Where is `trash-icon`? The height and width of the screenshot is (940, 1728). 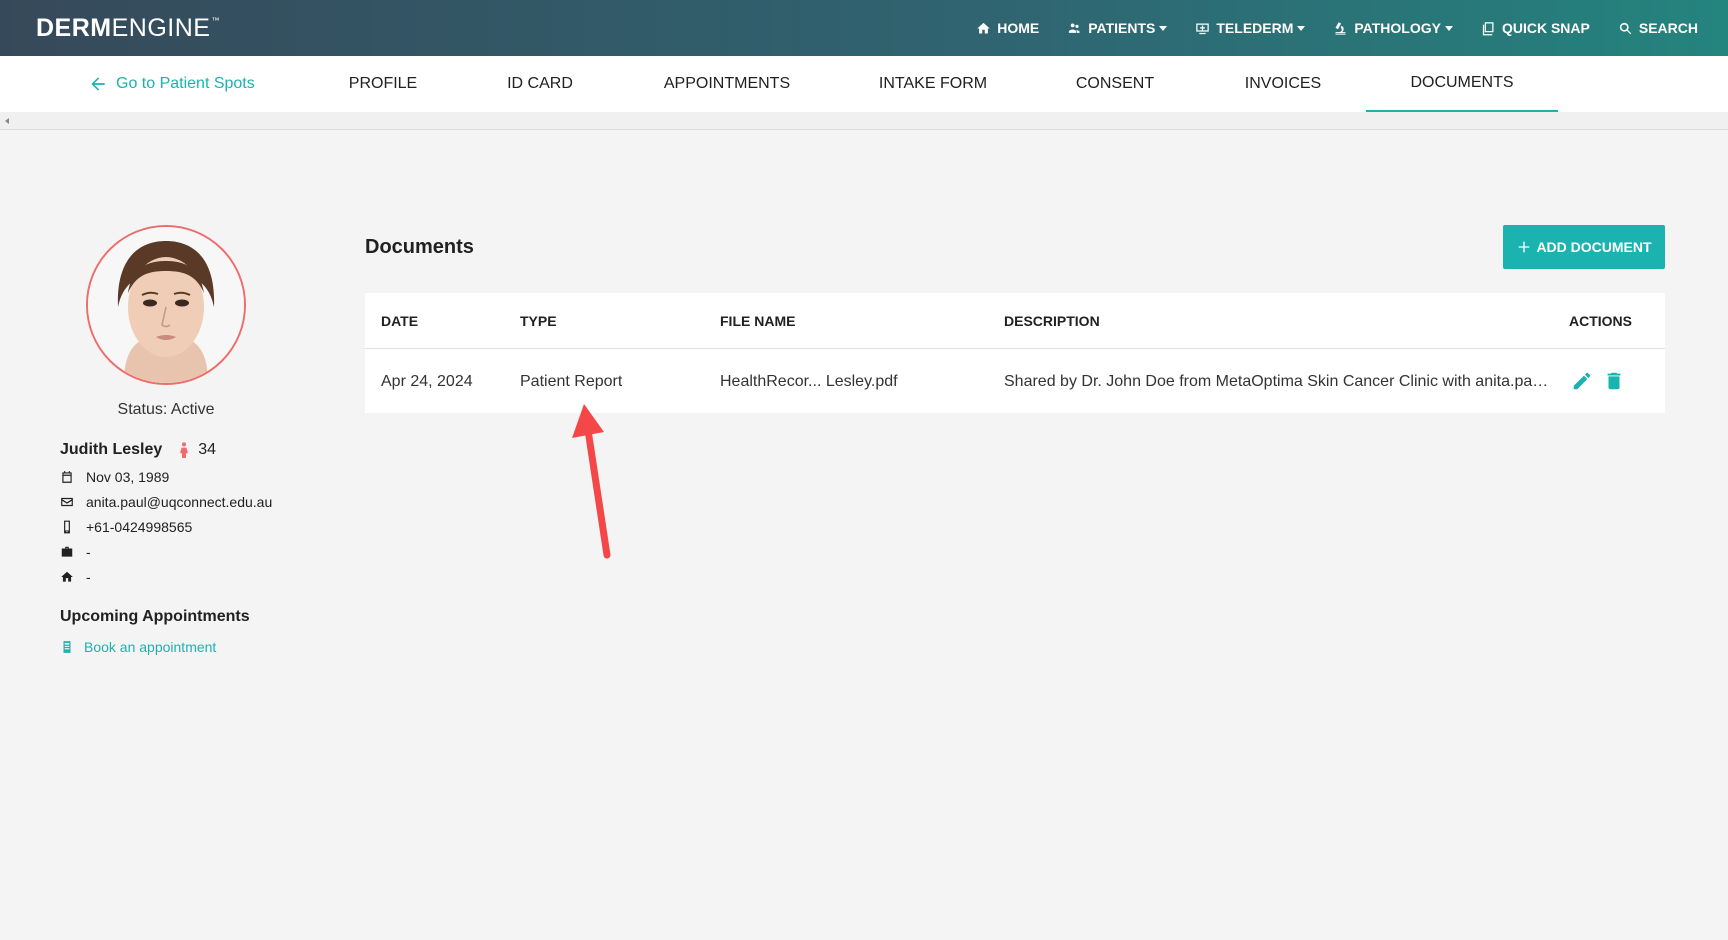
trash-icon is located at coordinates (1614, 381).